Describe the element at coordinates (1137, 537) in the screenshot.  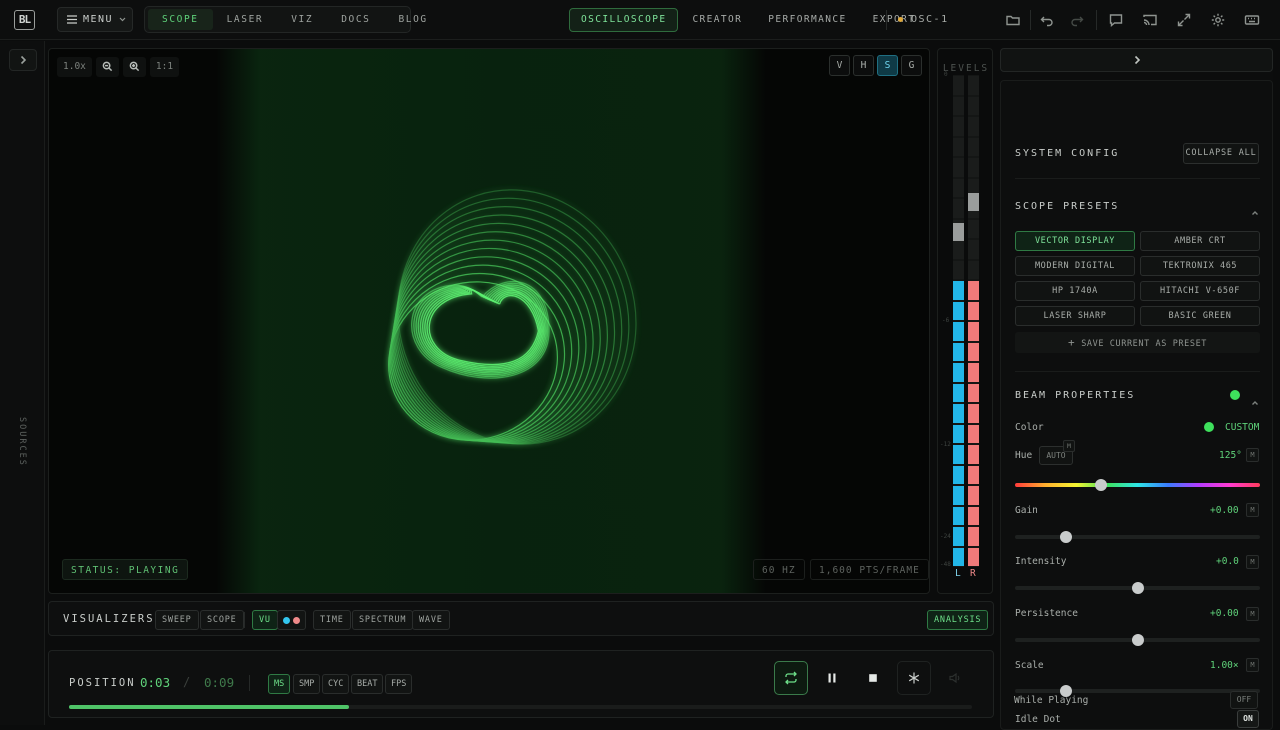
I see `gain-slider` at that location.